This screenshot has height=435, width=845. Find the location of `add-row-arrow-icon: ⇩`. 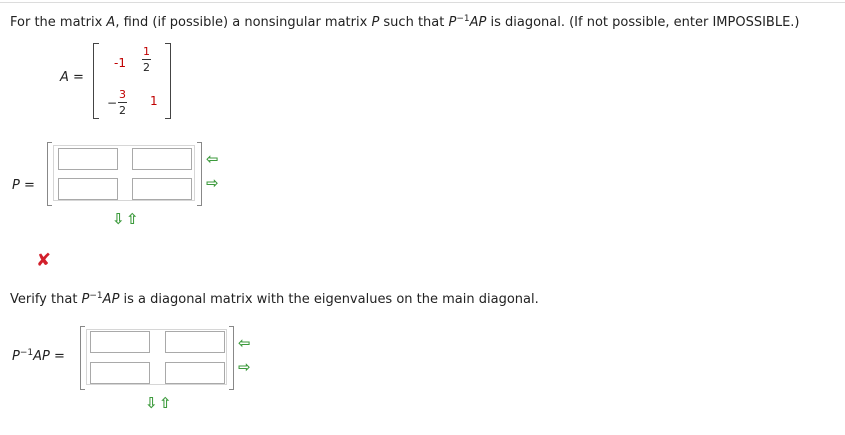

add-row-arrow-icon: ⇩ is located at coordinates (118, 219).